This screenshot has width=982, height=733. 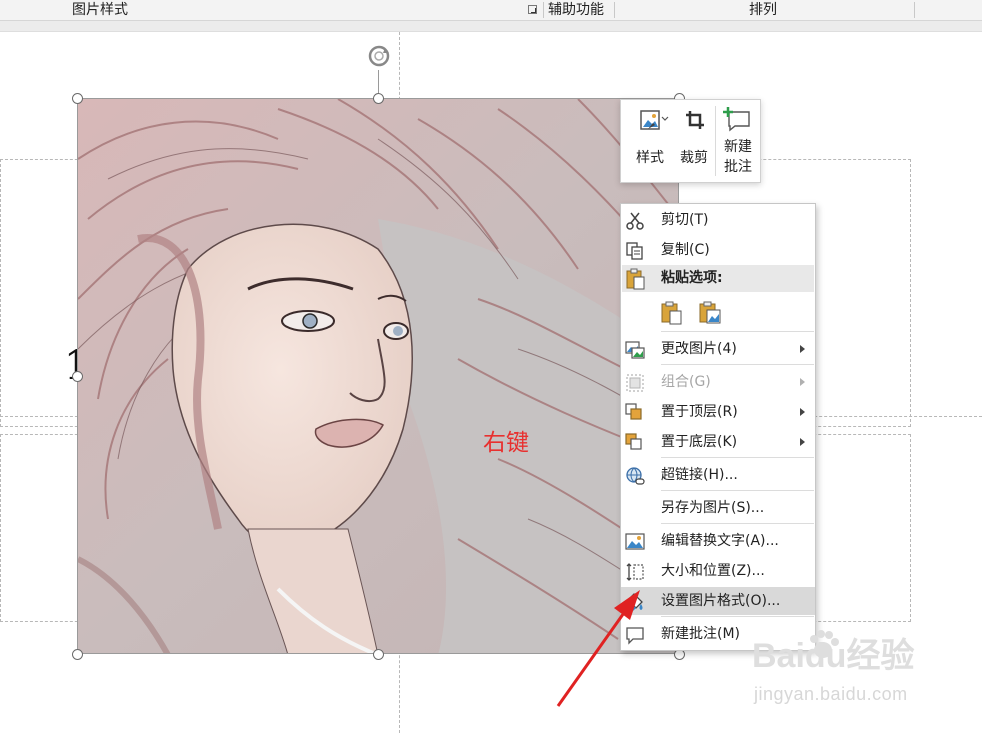 I want to click on red-pointer-arrow, so click(x=598, y=648).